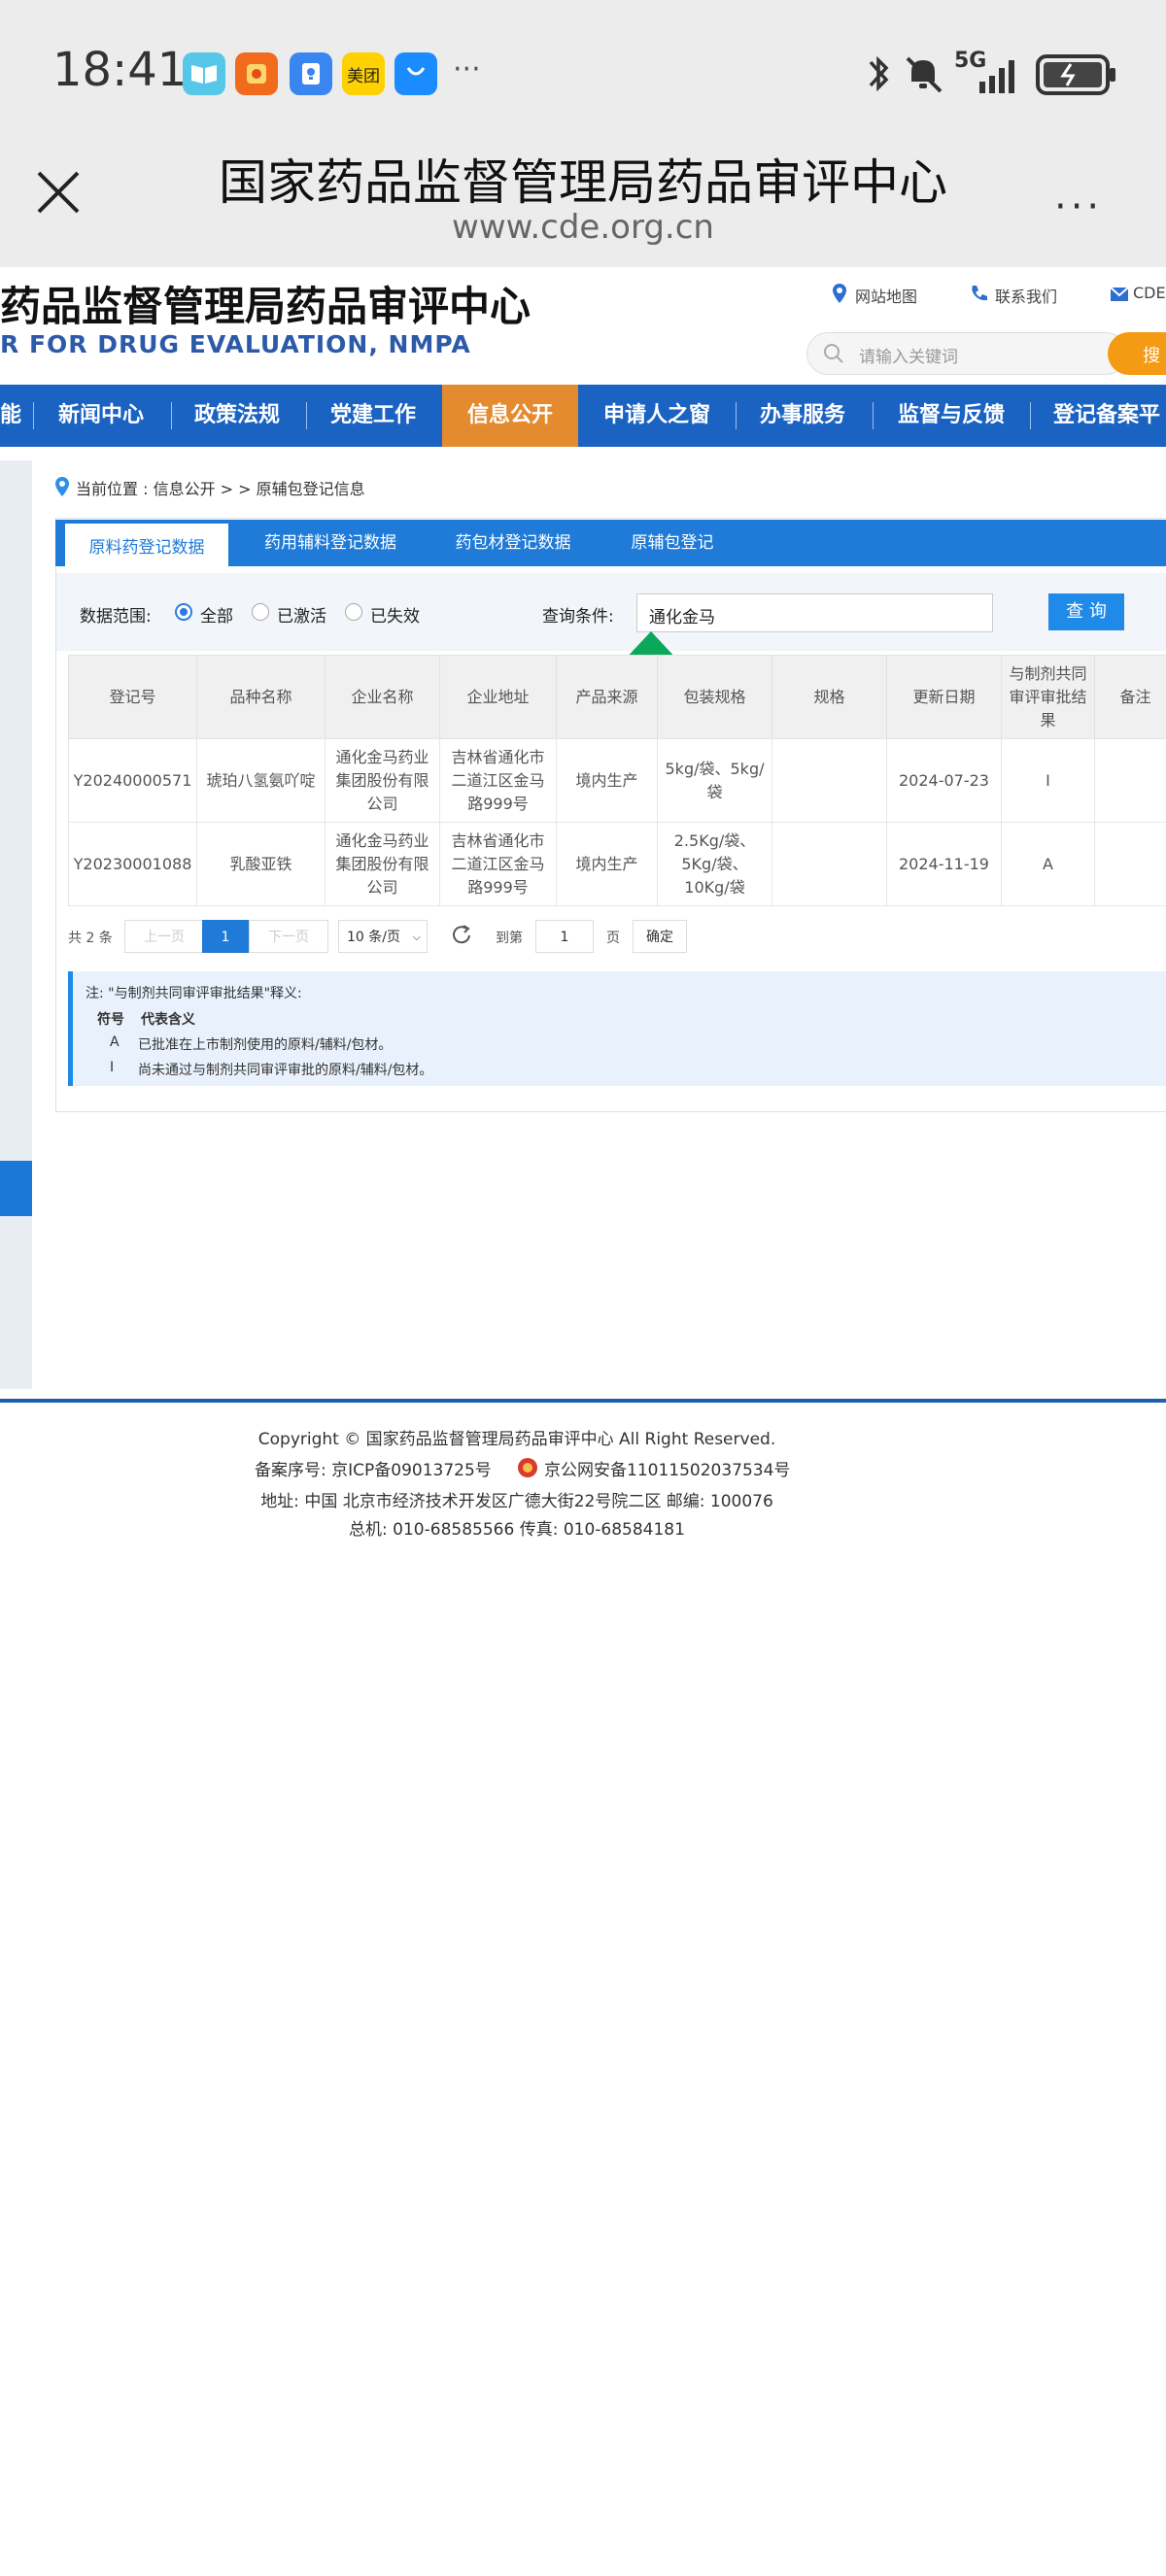 The image size is (1166, 2576). I want to click on cell-package: 5kg/袋、5kg/袋, so click(714, 780).